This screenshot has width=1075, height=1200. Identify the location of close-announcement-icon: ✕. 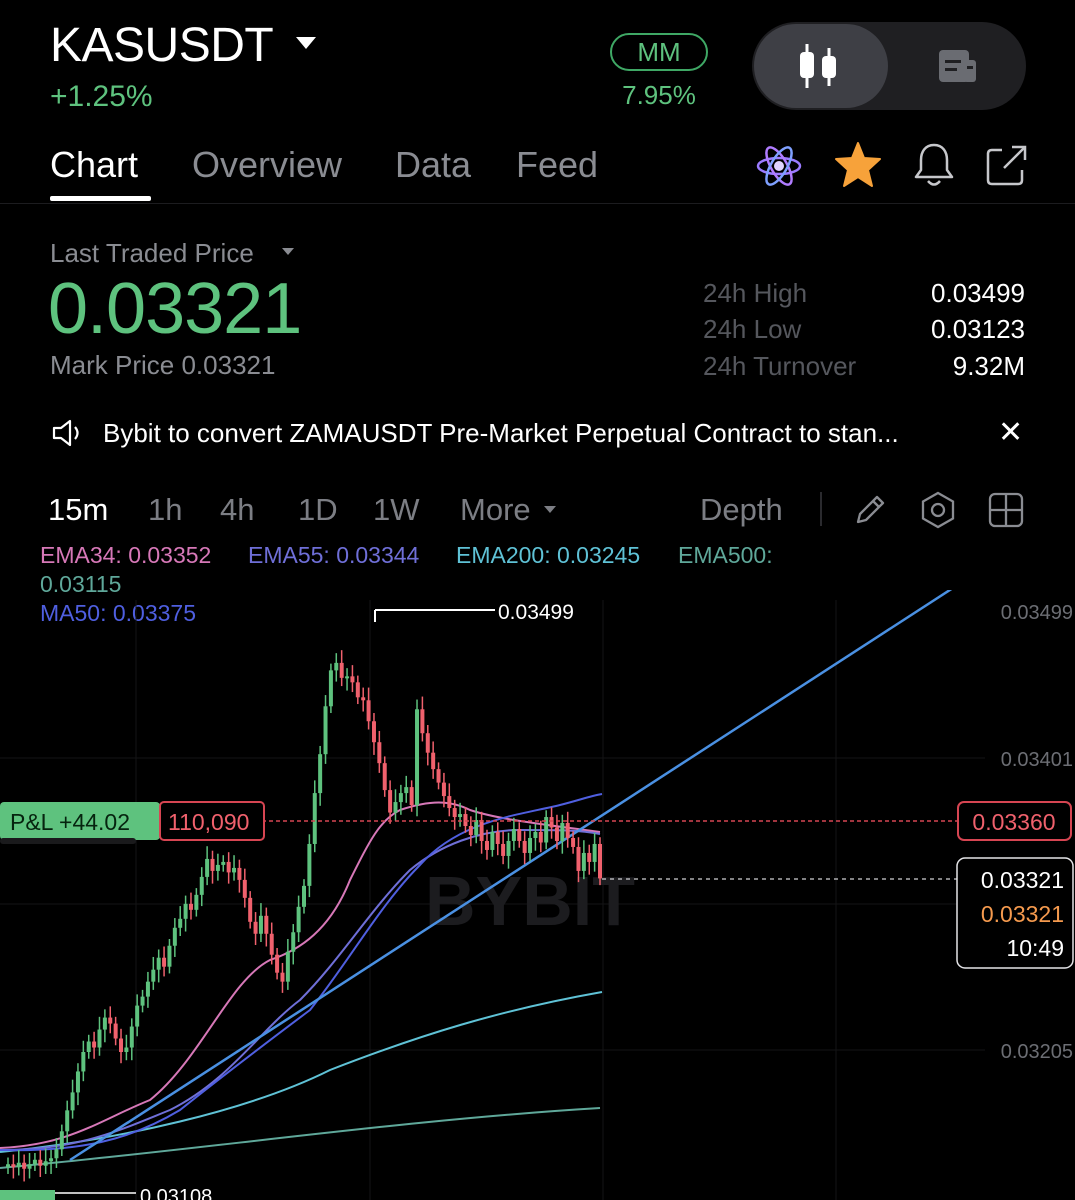
(1010, 433).